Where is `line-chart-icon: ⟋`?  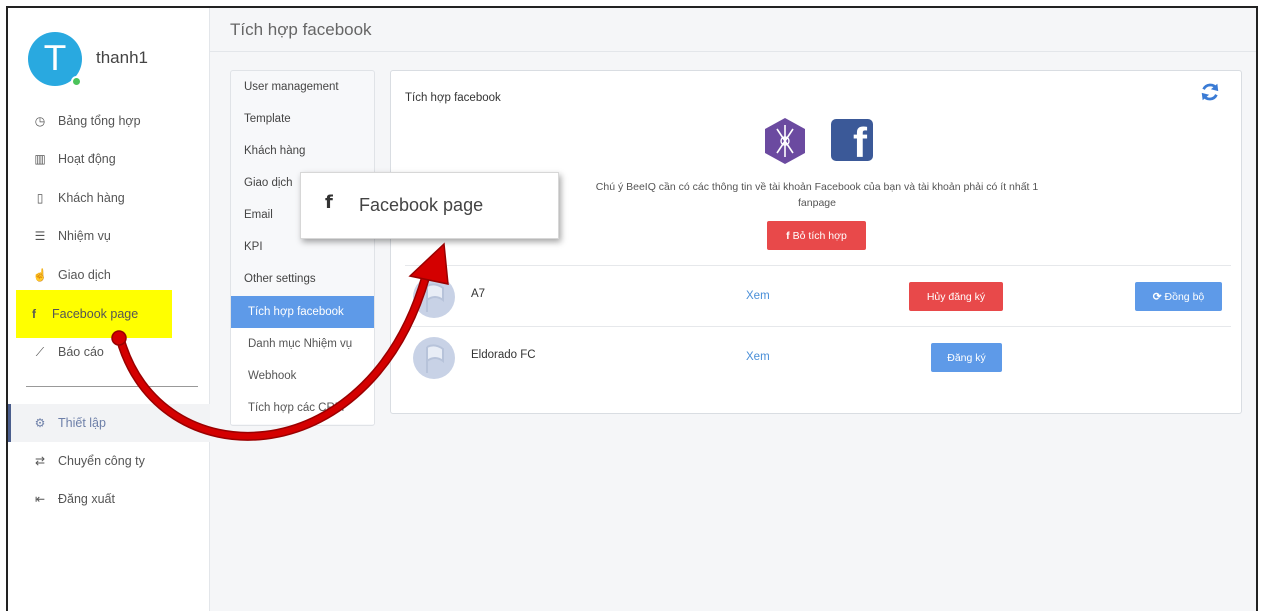 line-chart-icon: ⟋ is located at coordinates (40, 351).